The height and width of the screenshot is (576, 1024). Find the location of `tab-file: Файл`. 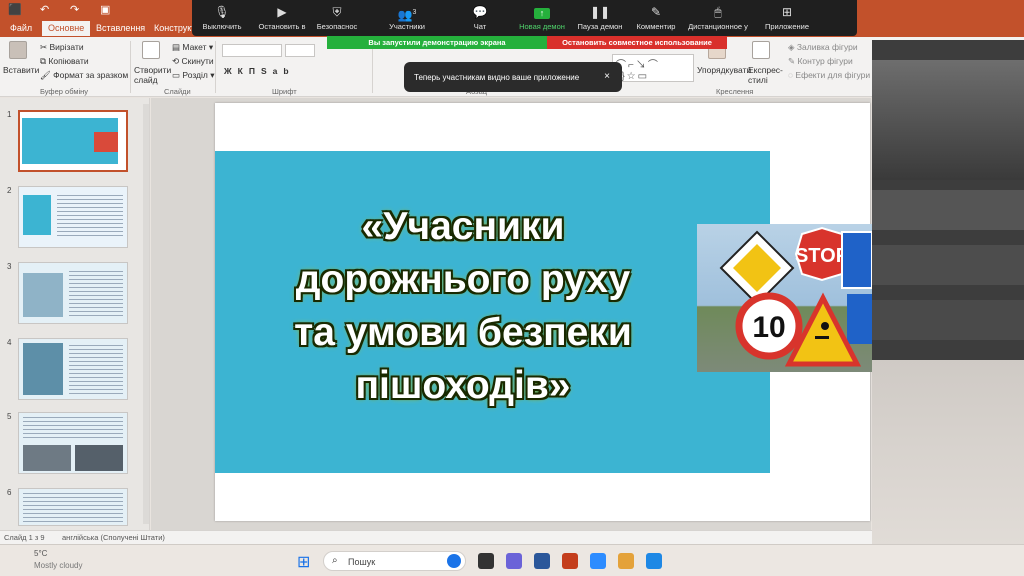

tab-file: Файл is located at coordinates (21, 28).